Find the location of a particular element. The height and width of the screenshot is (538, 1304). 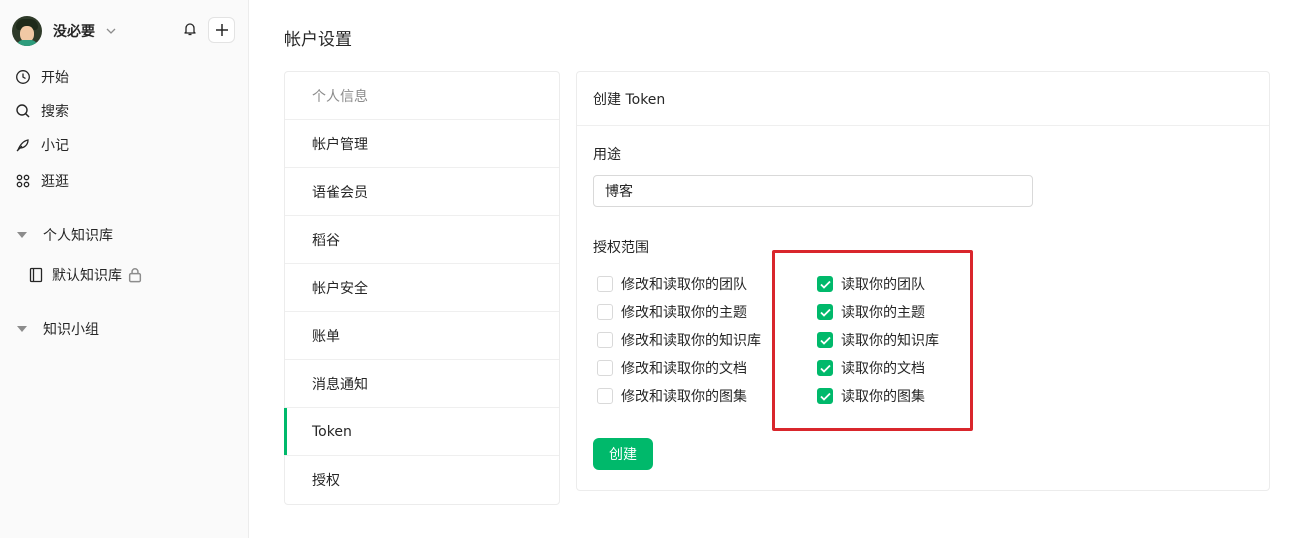

avatar is located at coordinates (27, 31).